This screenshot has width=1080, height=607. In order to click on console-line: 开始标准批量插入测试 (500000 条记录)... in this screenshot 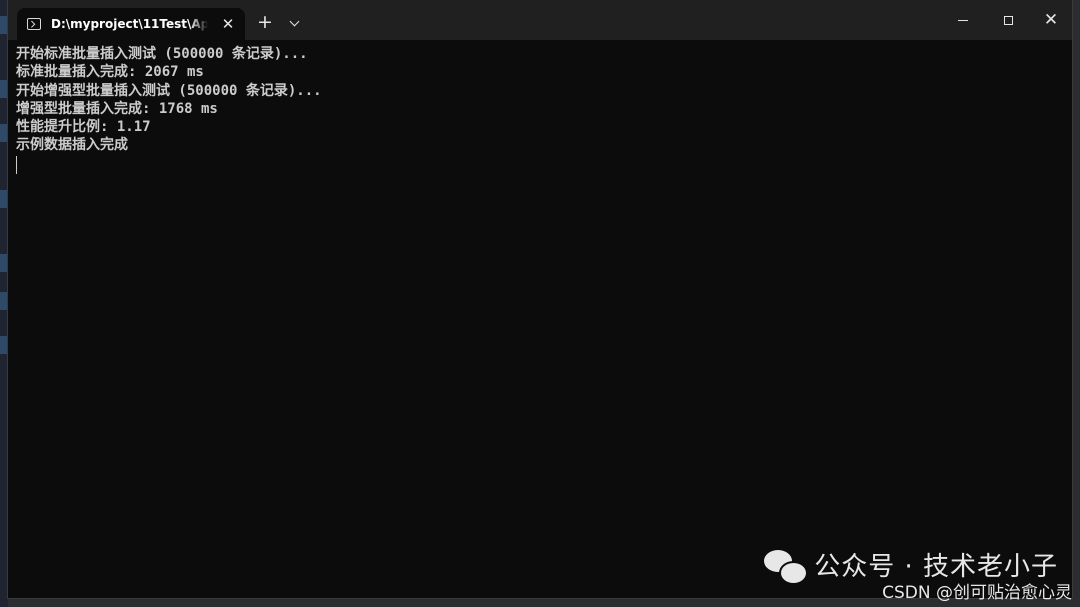, I will do `click(162, 54)`.